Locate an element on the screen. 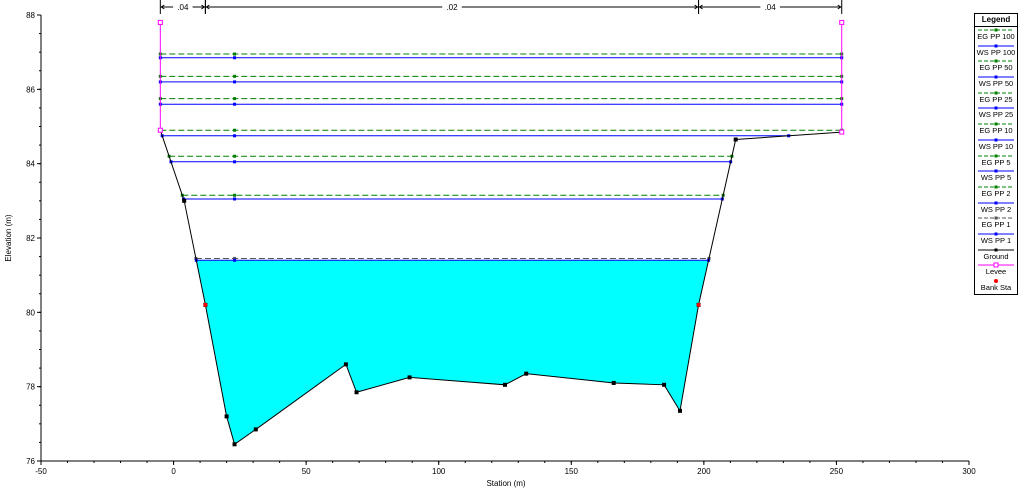 This screenshot has width=1023, height=489. legend-title: Legend is located at coordinates (996, 20).